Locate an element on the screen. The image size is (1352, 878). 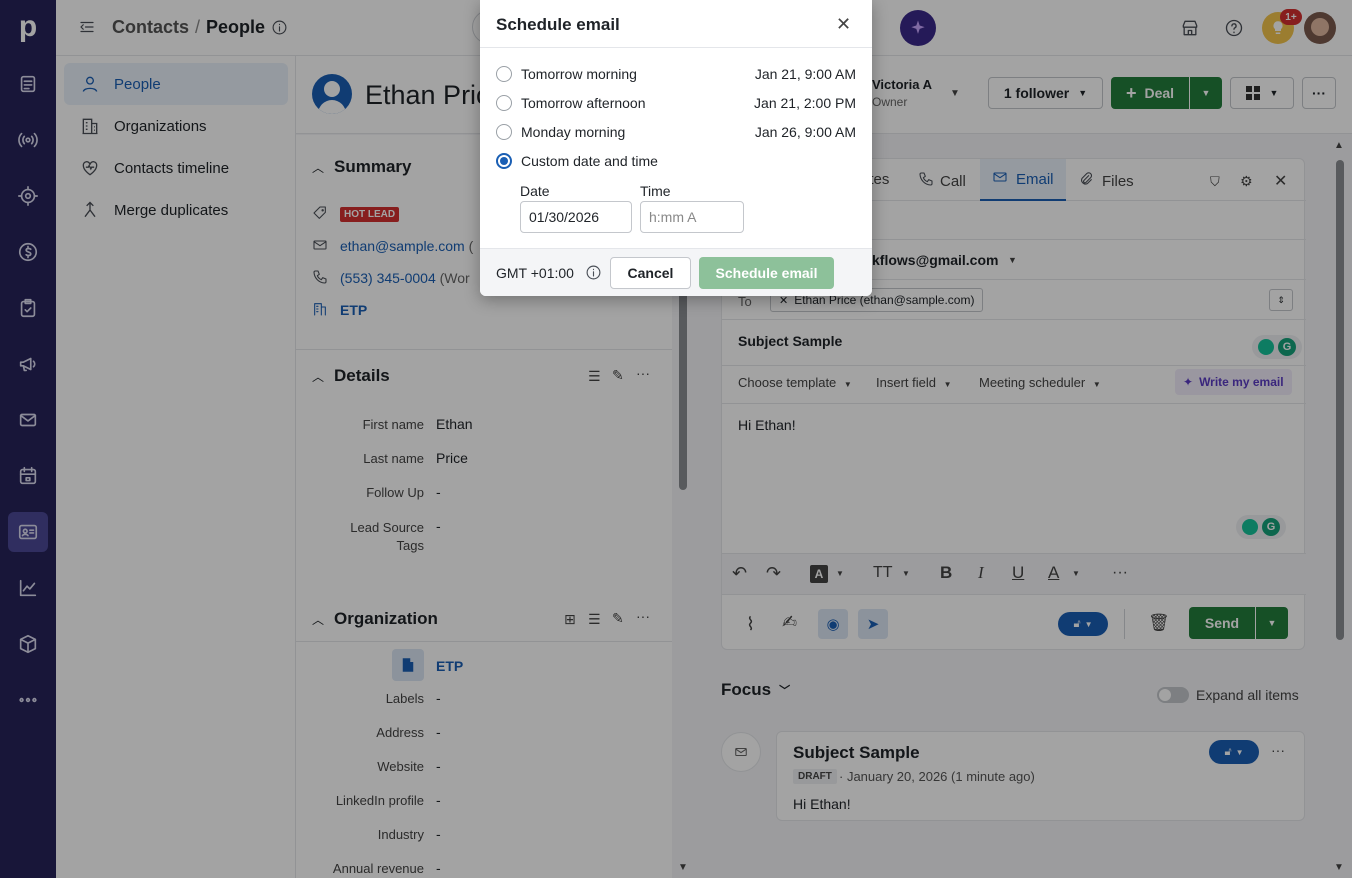
option-tomorrow-afternoon: Tomorrow afternoon Jan 21, 2:00 PM is located at coordinates (676, 103).